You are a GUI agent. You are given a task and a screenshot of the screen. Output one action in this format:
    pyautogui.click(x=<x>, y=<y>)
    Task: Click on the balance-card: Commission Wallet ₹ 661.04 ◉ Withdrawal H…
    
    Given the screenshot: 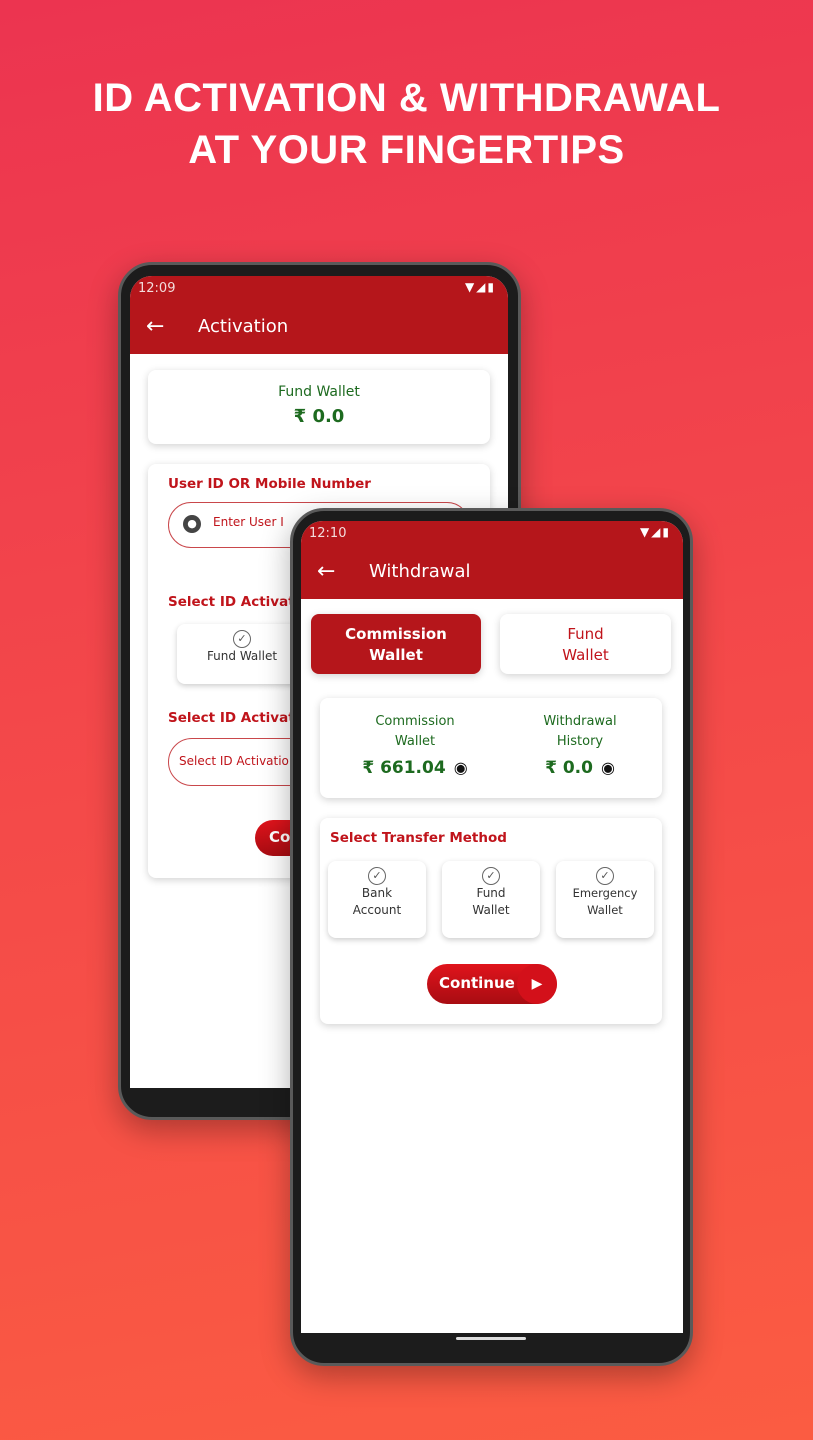 What is the action you would take?
    pyautogui.click(x=491, y=748)
    